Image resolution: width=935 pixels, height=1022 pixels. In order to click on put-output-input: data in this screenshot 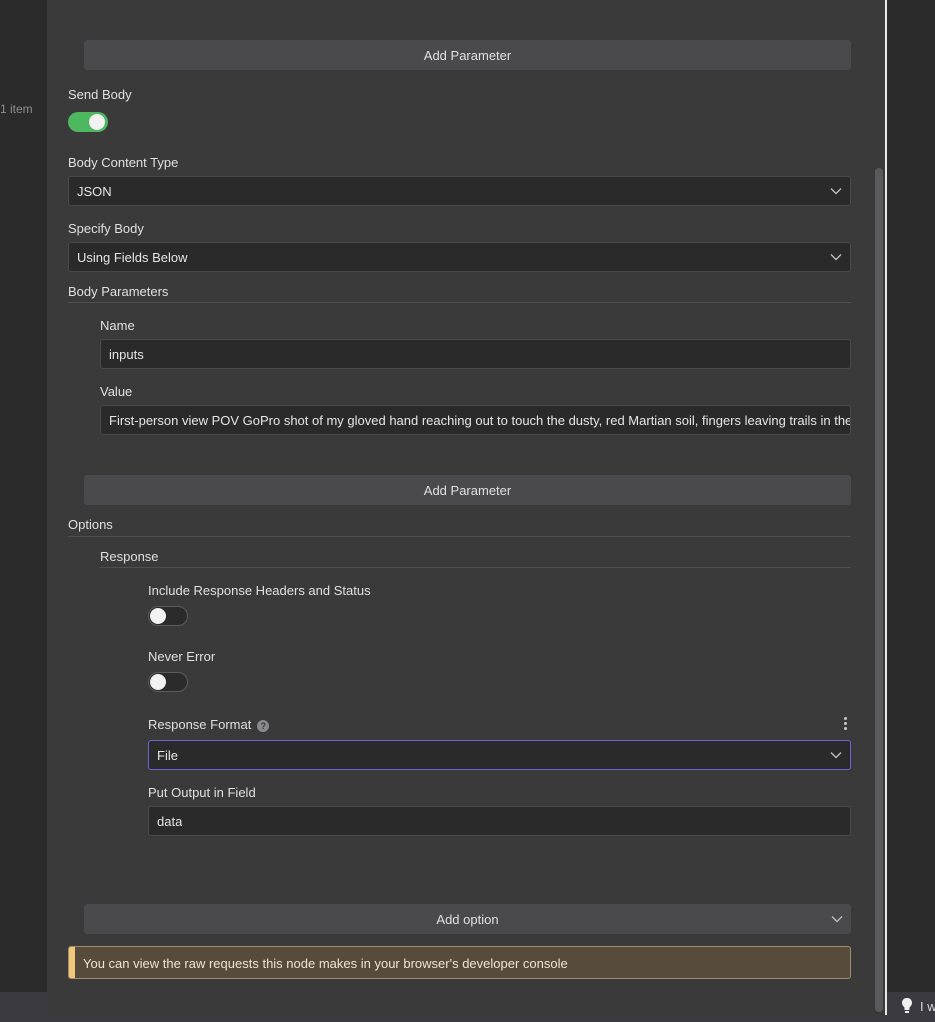, I will do `click(499, 821)`.